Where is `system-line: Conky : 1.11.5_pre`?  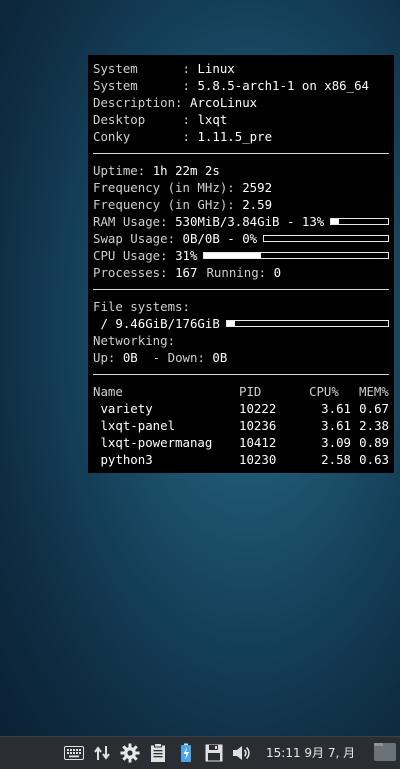
system-line: Conky : 1.11.5_pre is located at coordinates (241, 136).